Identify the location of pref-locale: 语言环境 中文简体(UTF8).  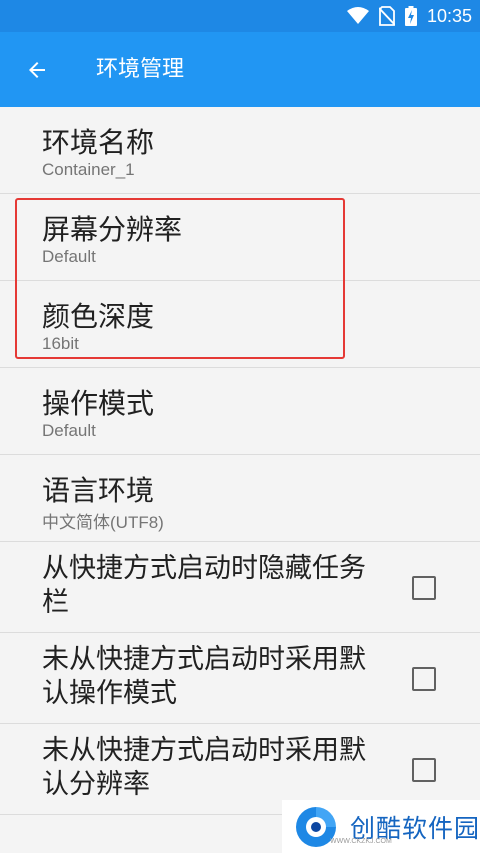
(240, 498).